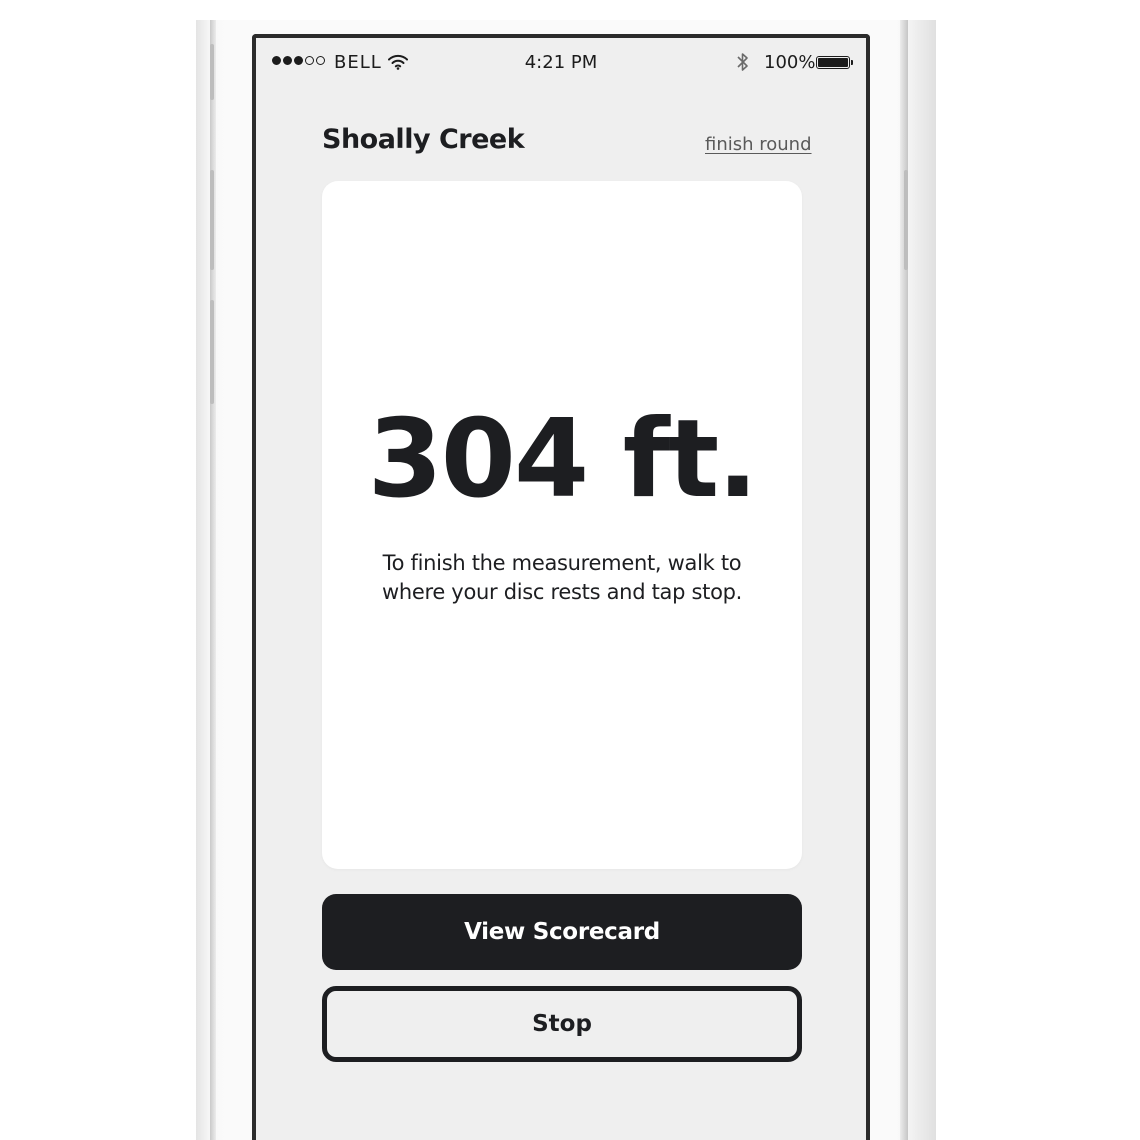 This screenshot has height=1140, width=1140. What do you see at coordinates (906, 220) in the screenshot?
I see `power-button` at bounding box center [906, 220].